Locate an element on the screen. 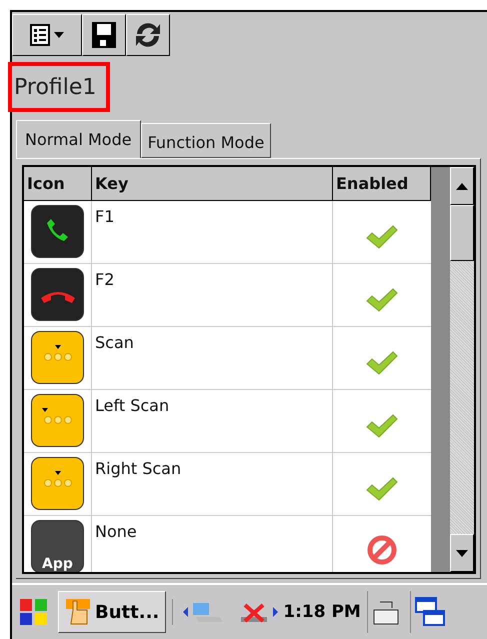 Image resolution: width=487 pixels, height=639 pixels. dropdown-caret-icon is located at coordinates (59, 35).